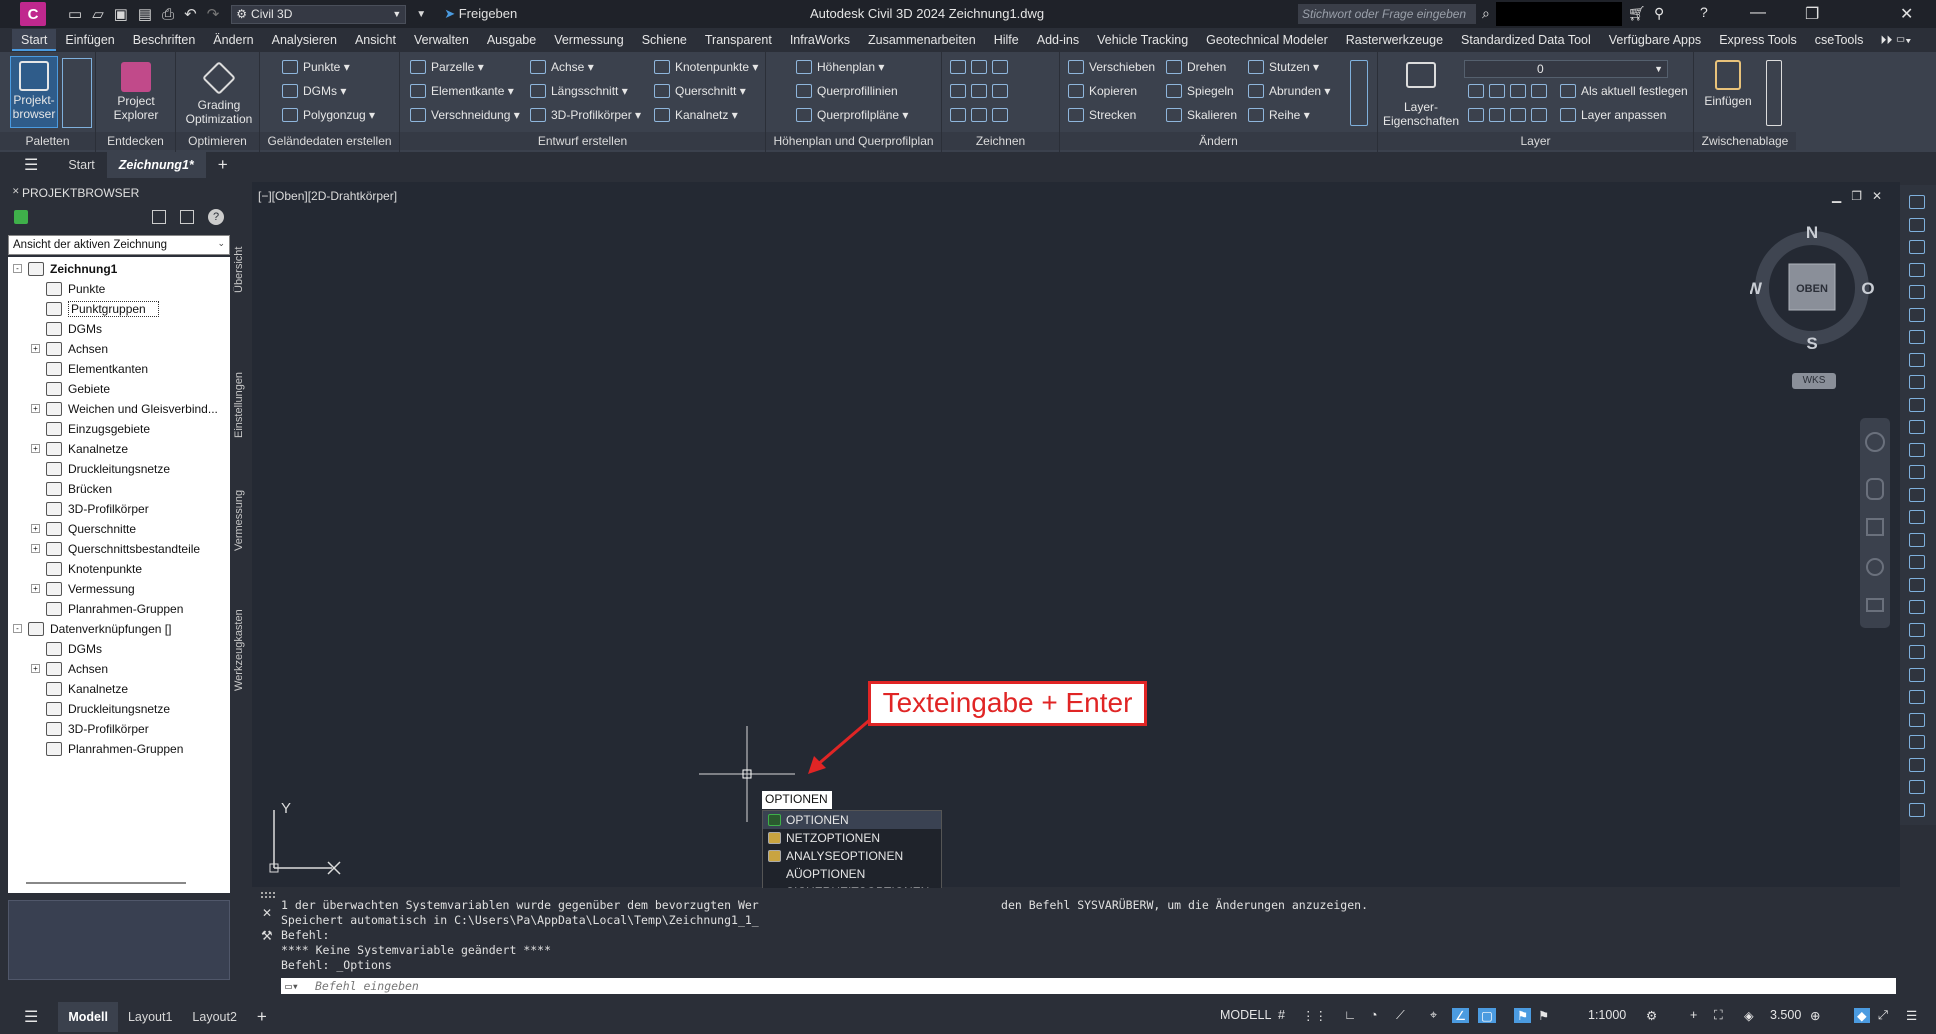  I want to click on new-file-icon: ▭, so click(75, 14).